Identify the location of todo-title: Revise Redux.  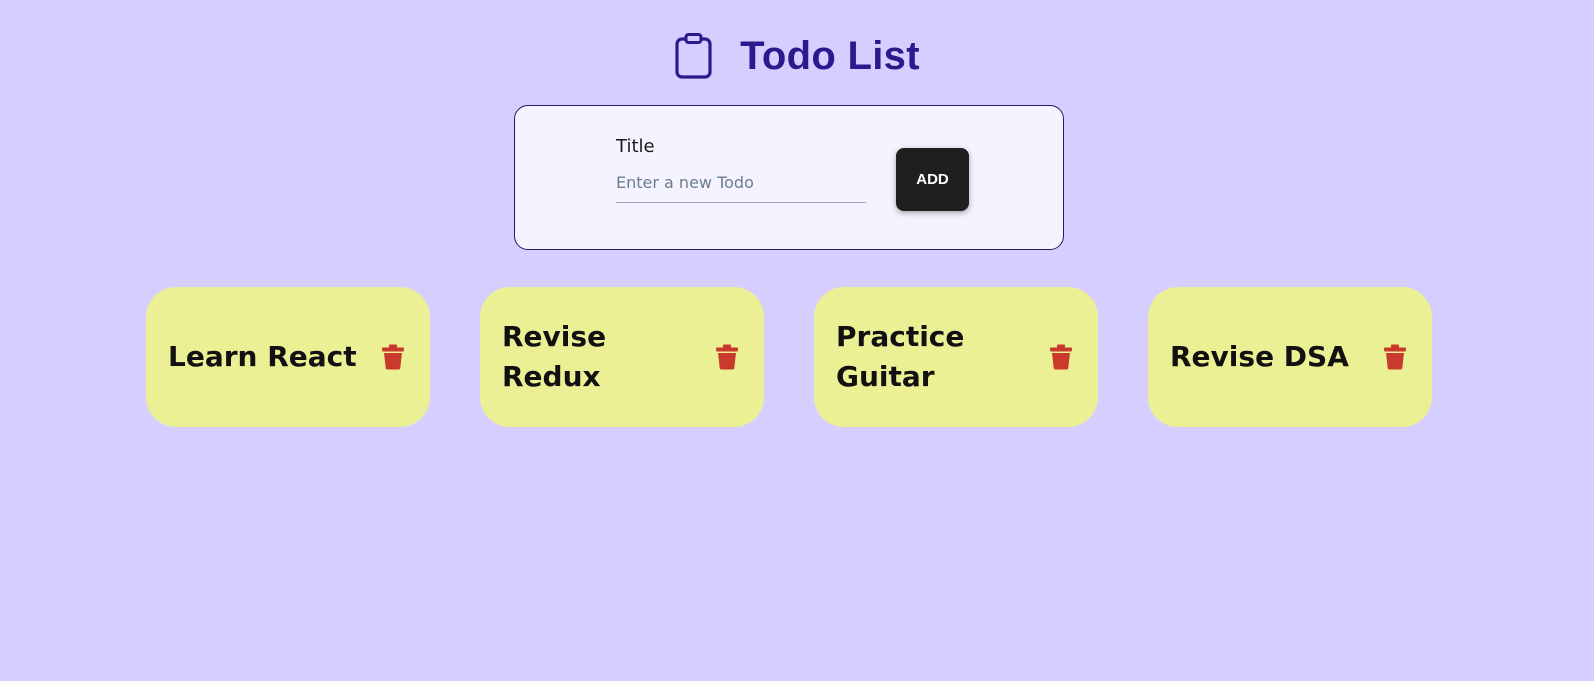
(554, 356).